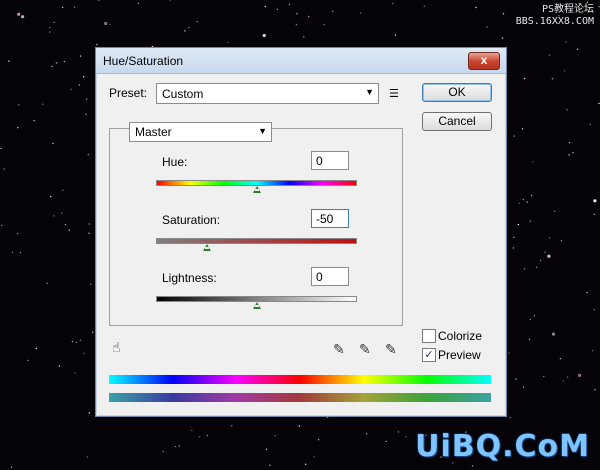  I want to click on channel-select: Master ▼, so click(200, 132).